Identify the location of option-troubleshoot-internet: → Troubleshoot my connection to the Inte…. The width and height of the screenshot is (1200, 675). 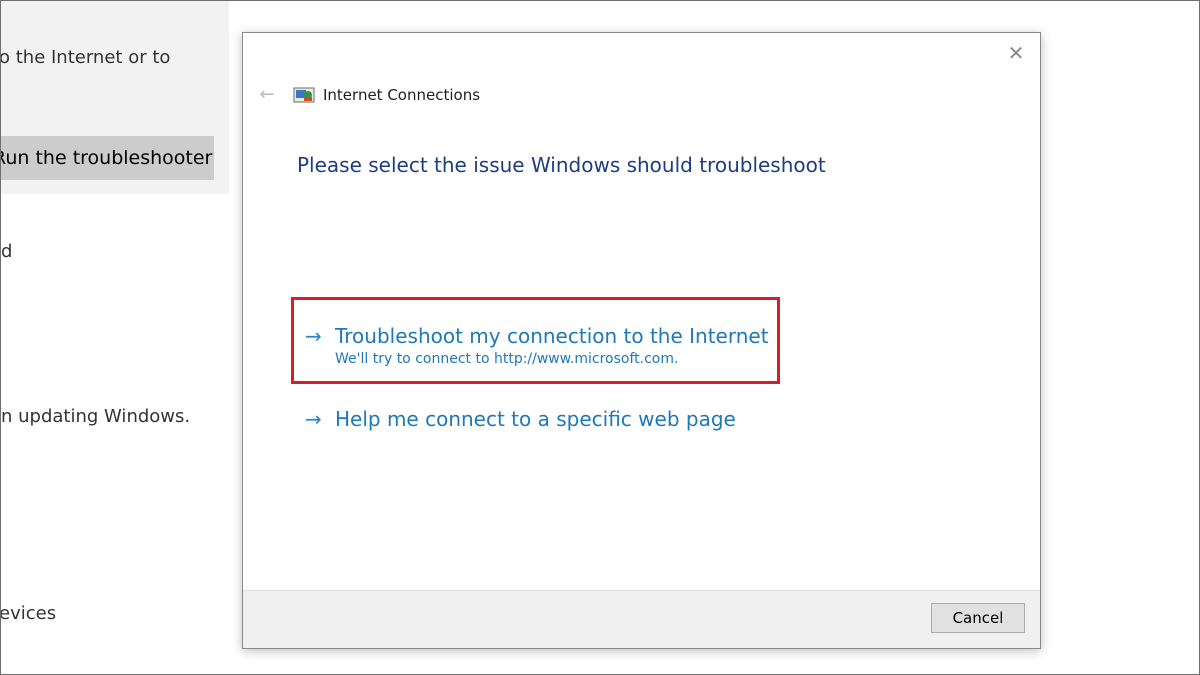
(537, 346).